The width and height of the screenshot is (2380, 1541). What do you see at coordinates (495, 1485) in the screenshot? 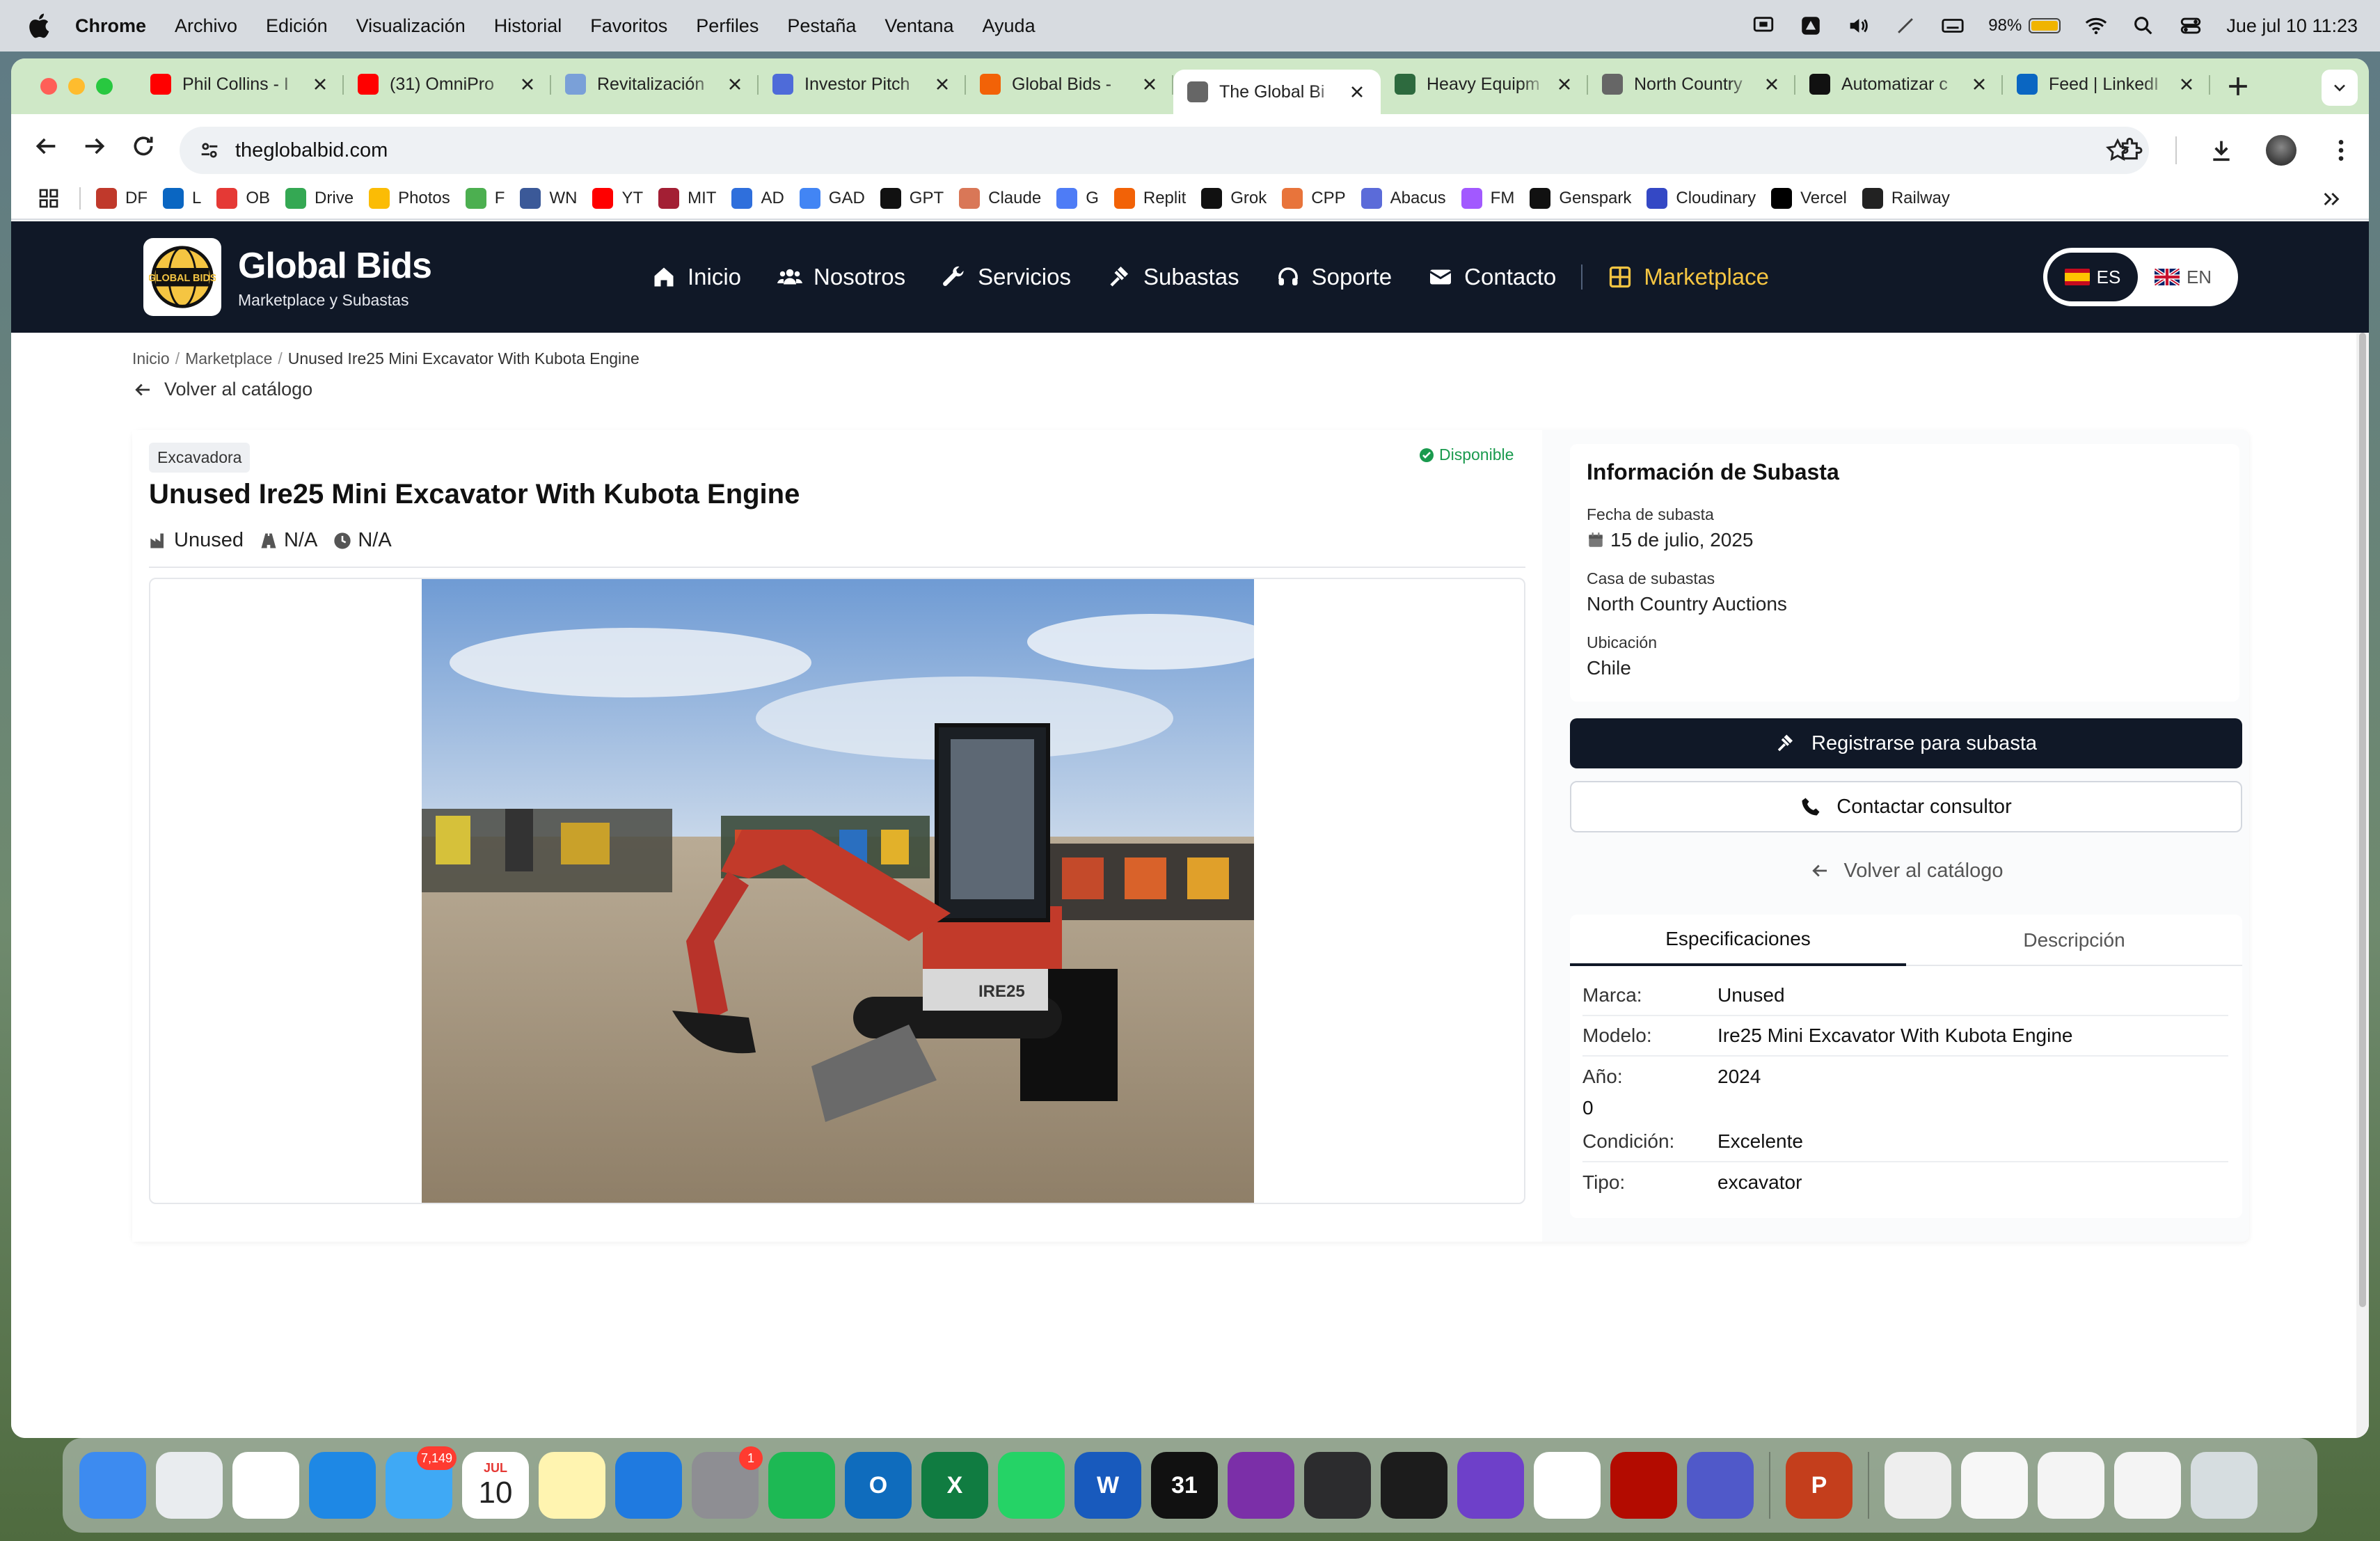
I see `dock-calendar-icon: JUL 10` at bounding box center [495, 1485].